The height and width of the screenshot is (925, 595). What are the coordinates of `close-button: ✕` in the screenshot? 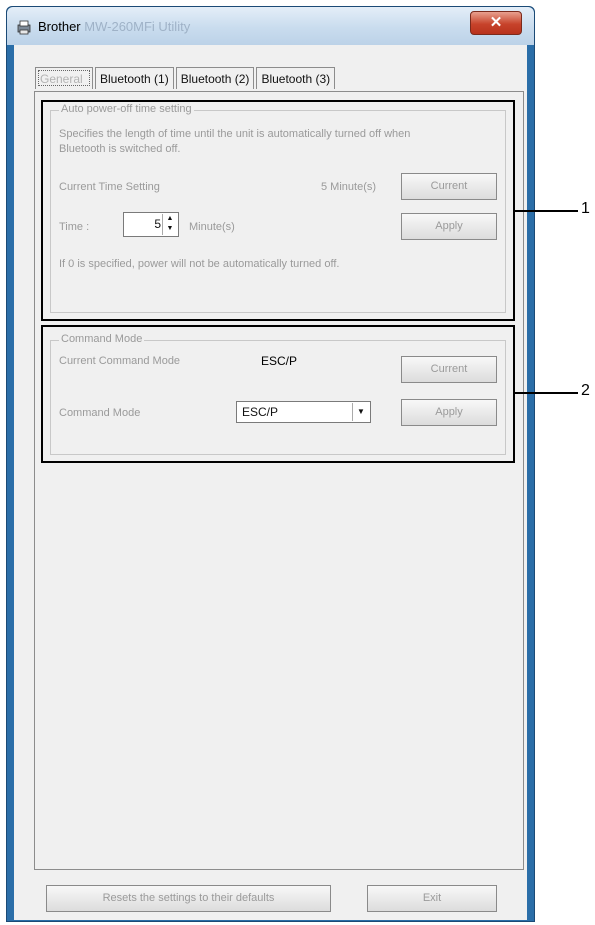 It's located at (496, 23).